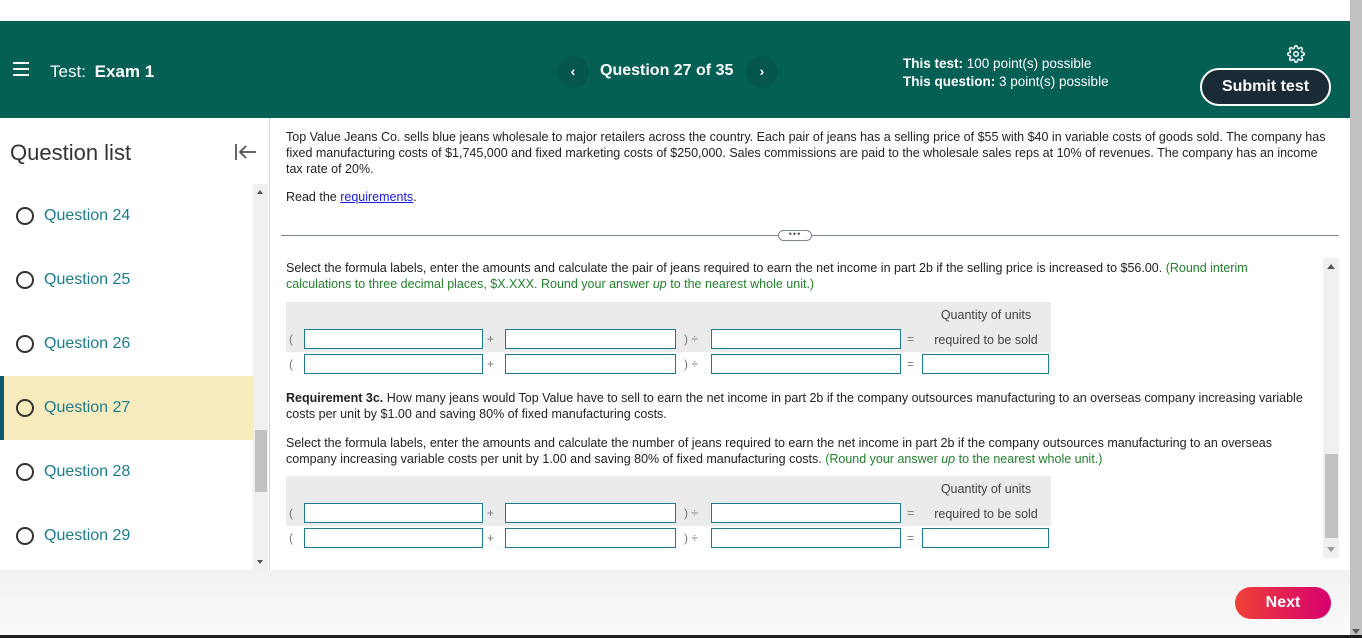 This screenshot has width=1362, height=638. I want to click on top-strip, so click(675, 10).